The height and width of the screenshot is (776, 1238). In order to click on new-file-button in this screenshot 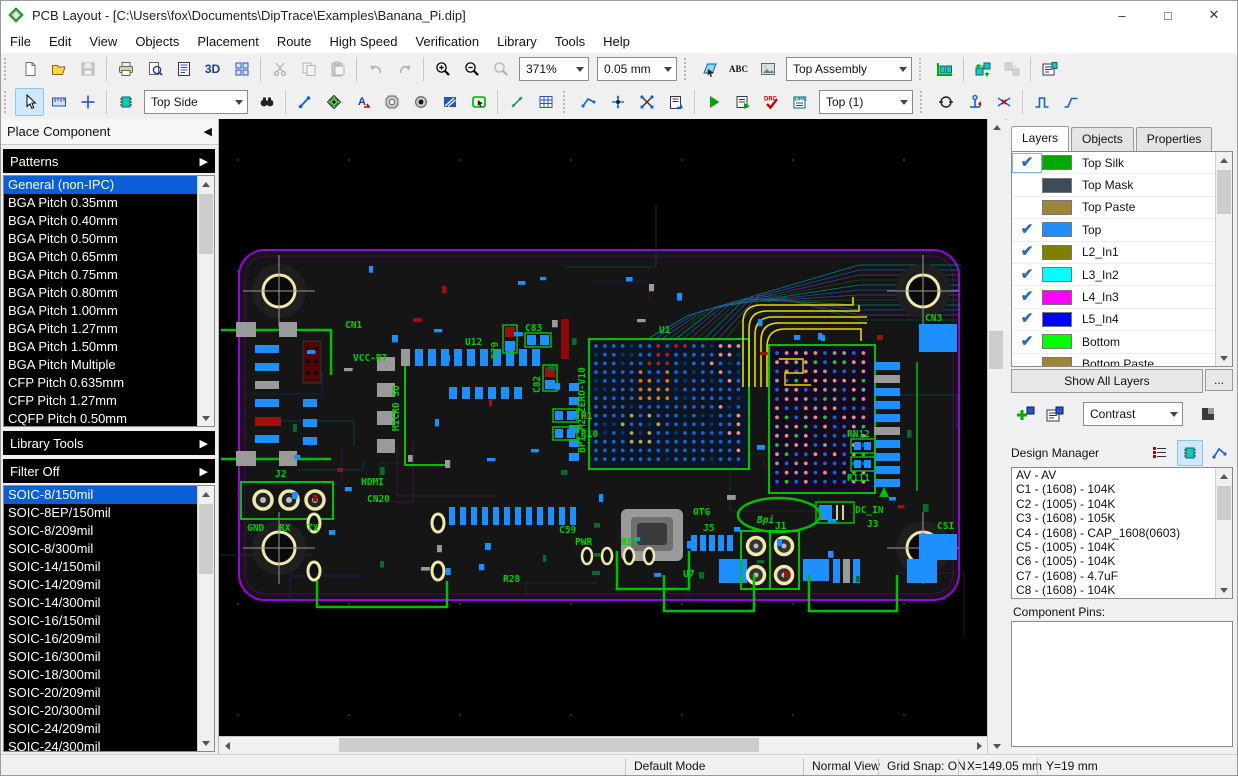, I will do `click(29, 69)`.